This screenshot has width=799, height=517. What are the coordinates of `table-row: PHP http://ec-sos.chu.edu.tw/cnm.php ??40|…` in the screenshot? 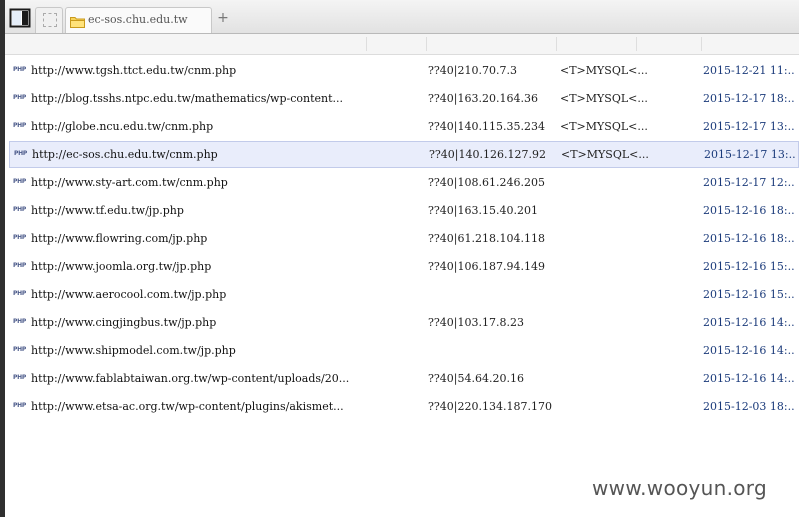 It's located at (404, 154).